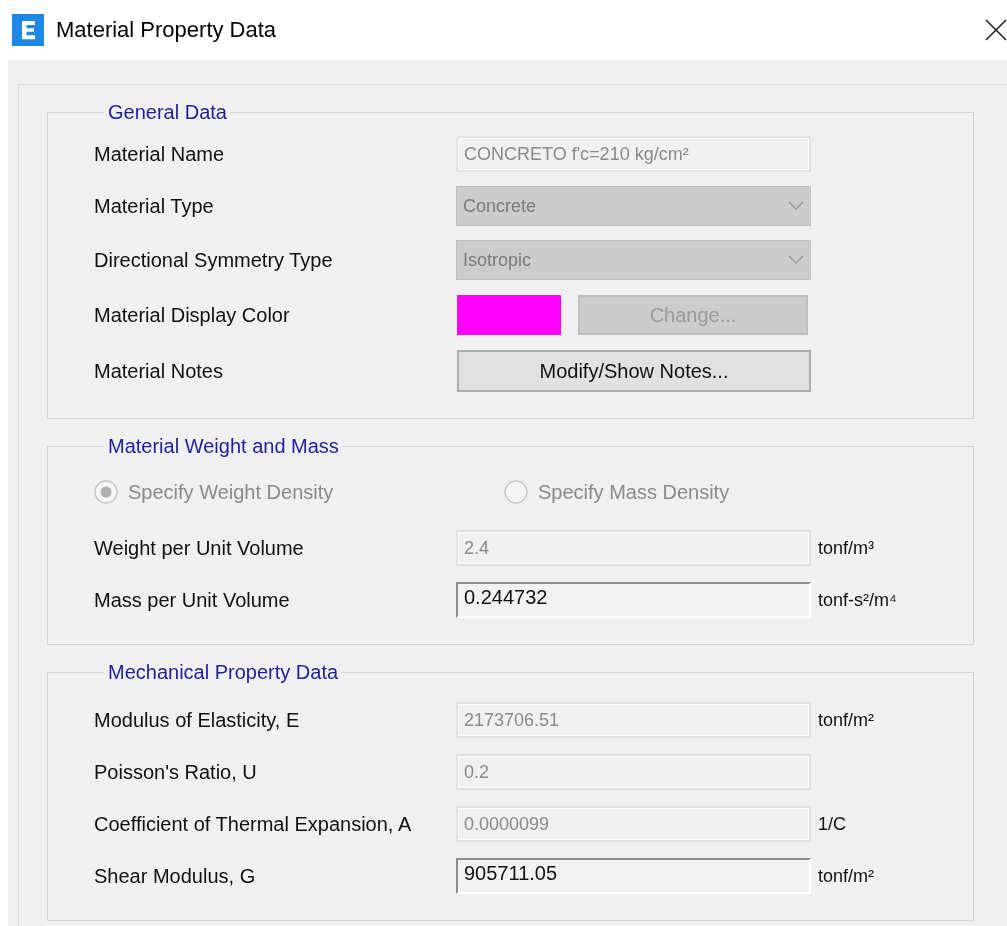  What do you see at coordinates (633, 876) in the screenshot?
I see `value-field: 905711.05` at bounding box center [633, 876].